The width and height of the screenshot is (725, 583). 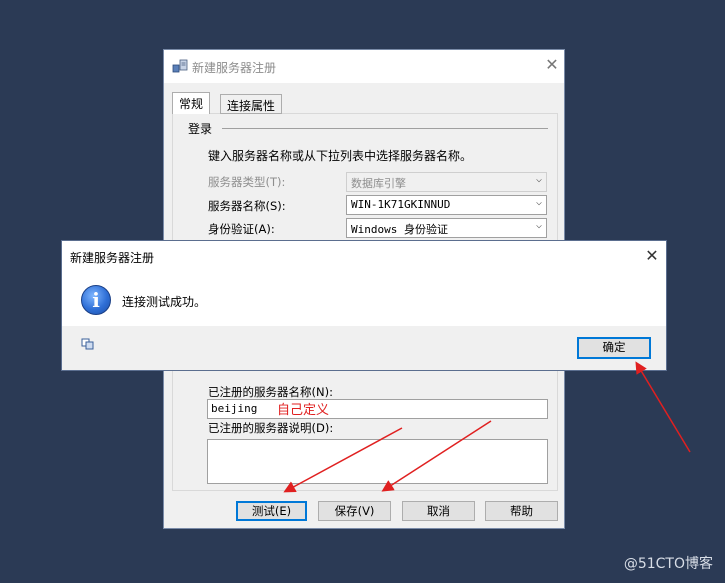 I want to click on server-type-value: 数据库引擎, so click(x=378, y=183).